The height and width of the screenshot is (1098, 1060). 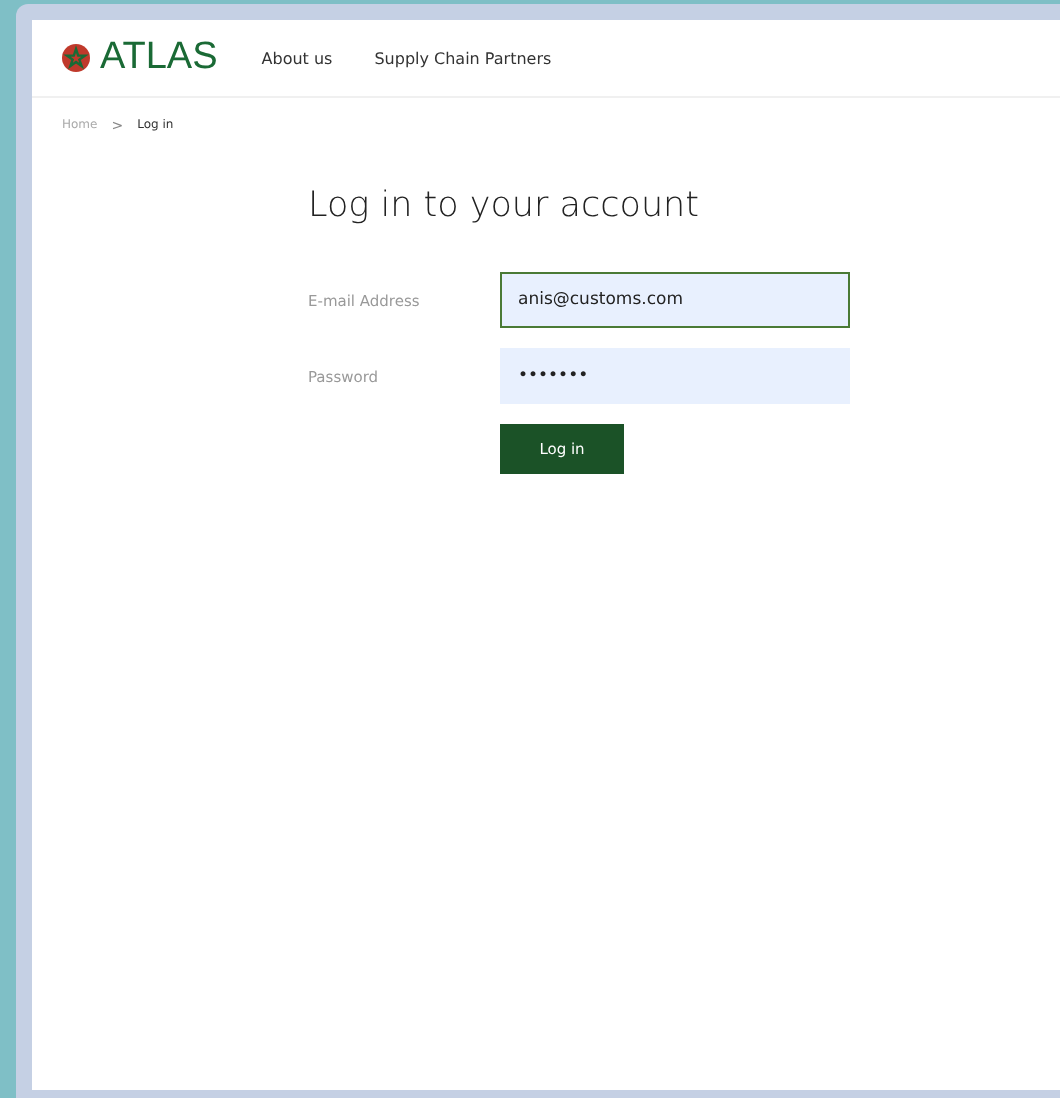 What do you see at coordinates (76, 58) in the screenshot?
I see `star-emblem-icon` at bounding box center [76, 58].